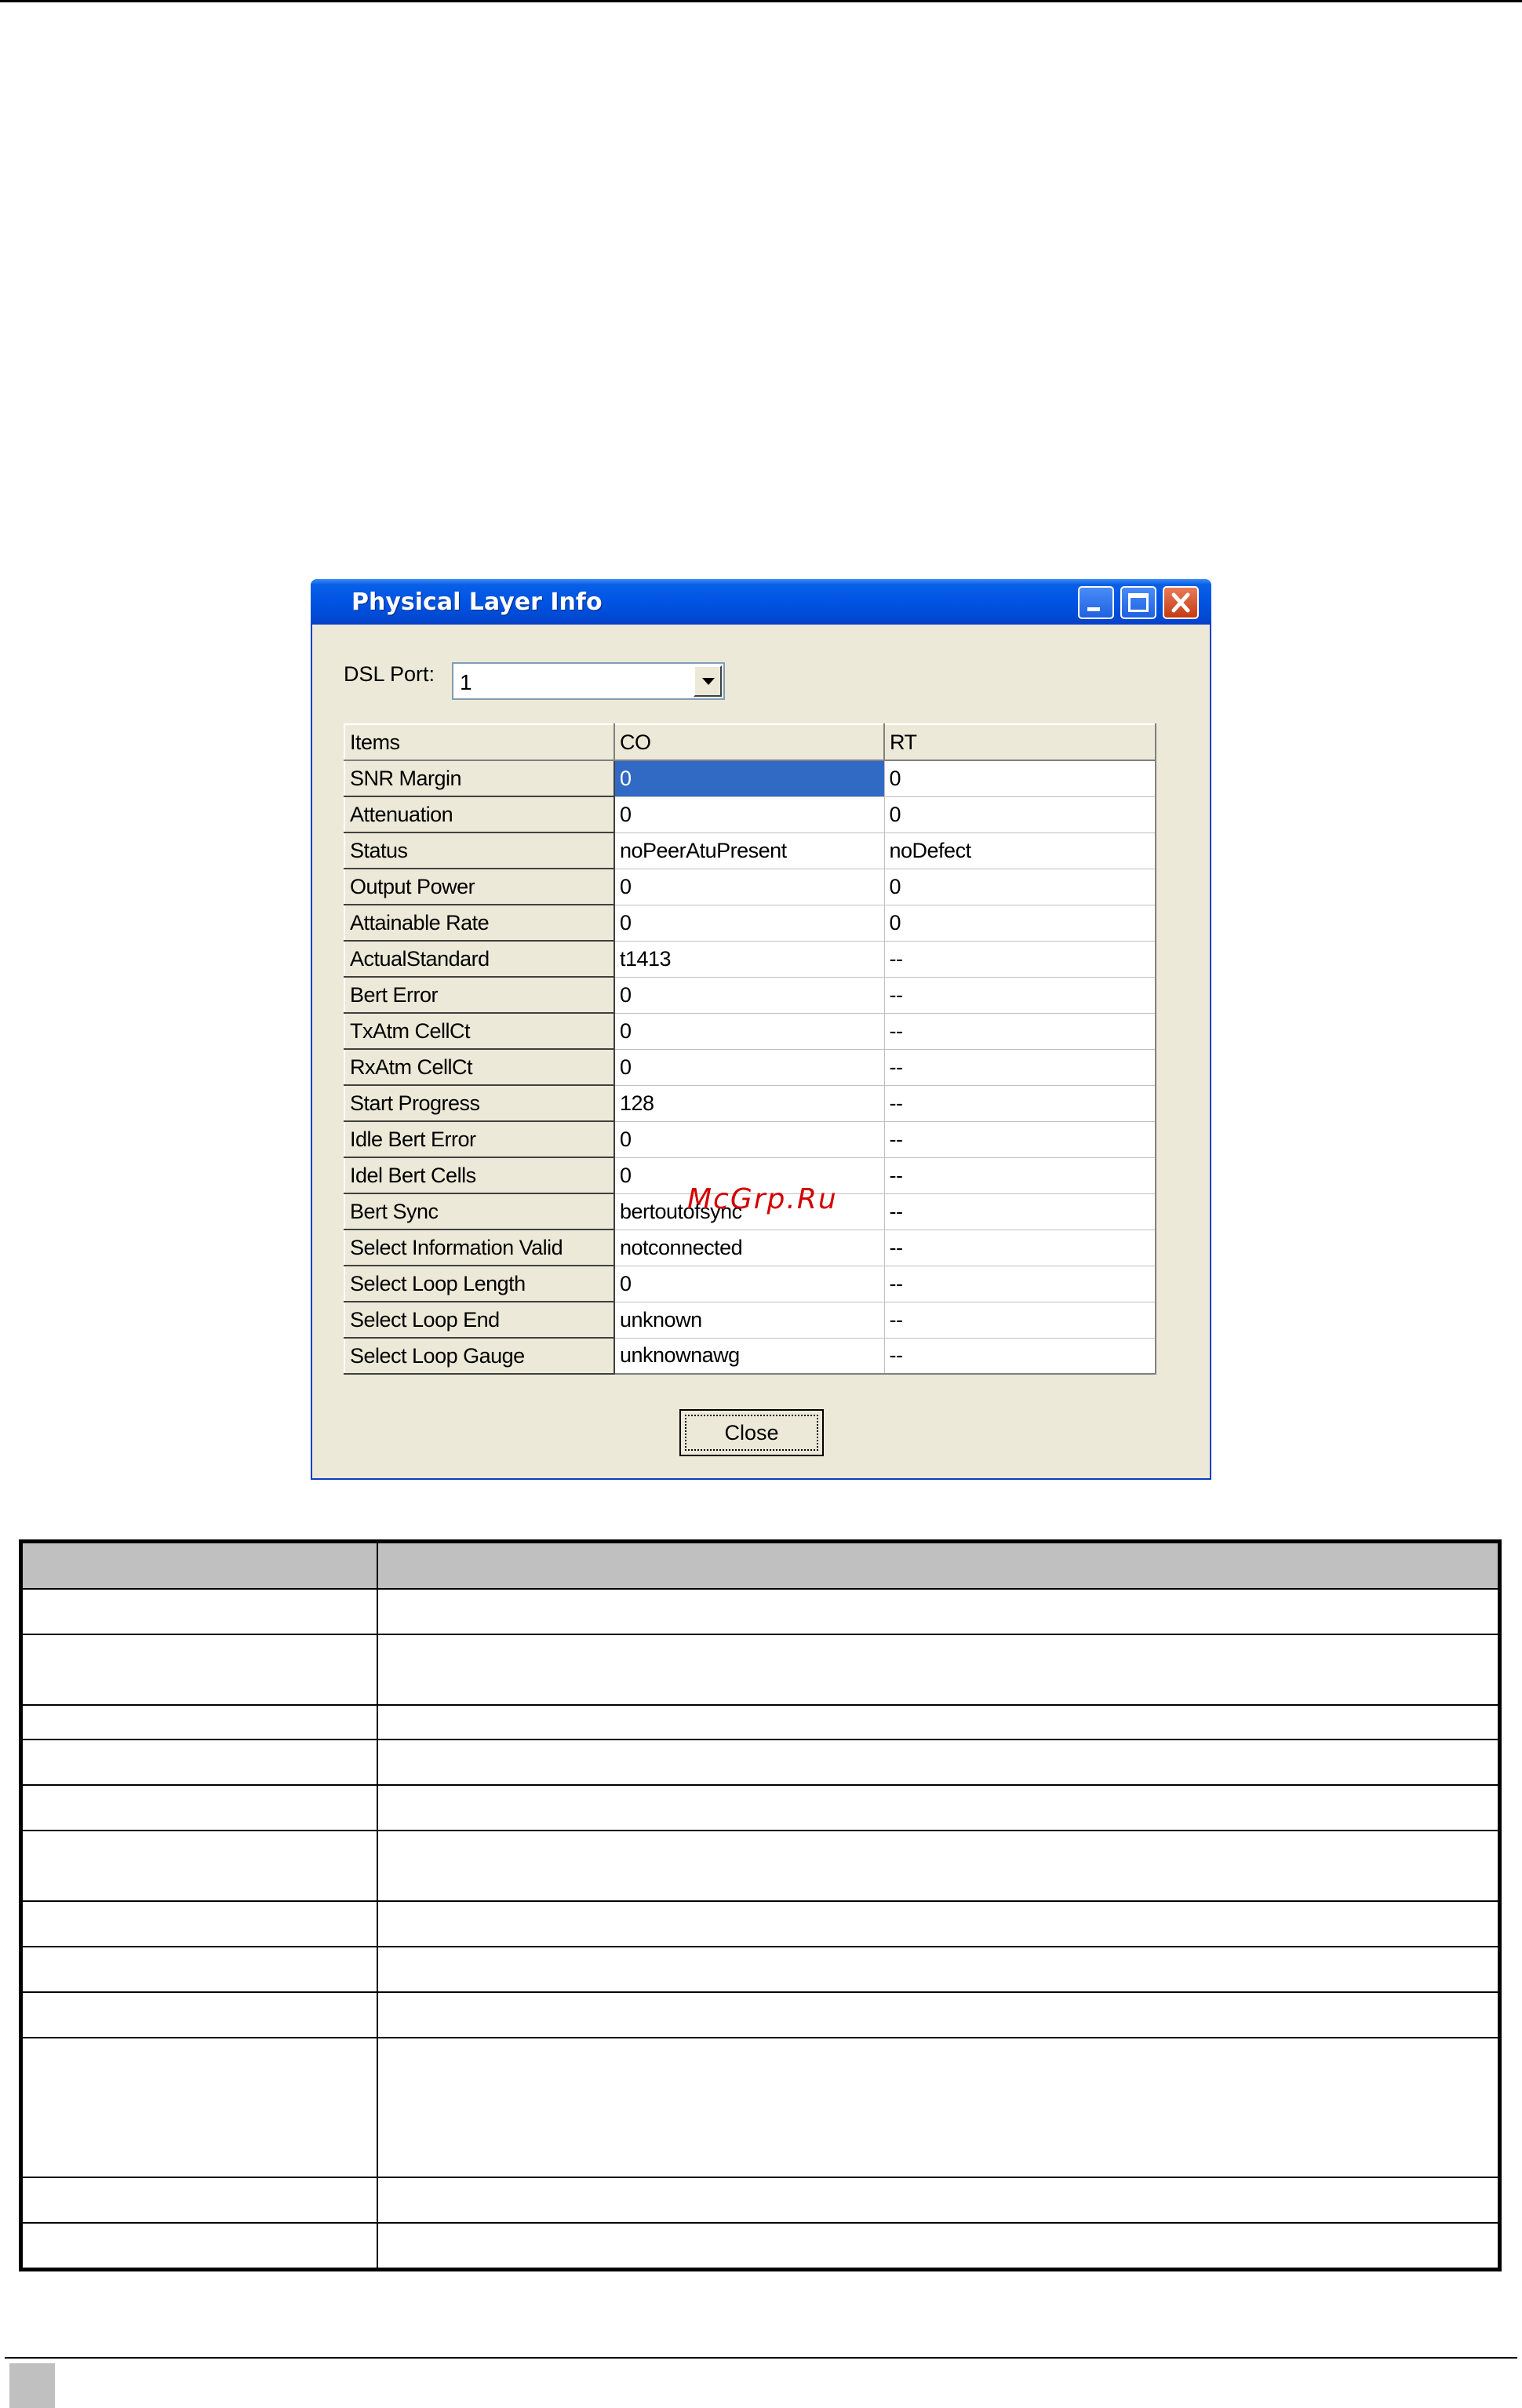 Image resolution: width=1522 pixels, height=2408 pixels. I want to click on grid-row: Attainable Rate 0 0, so click(750, 923).